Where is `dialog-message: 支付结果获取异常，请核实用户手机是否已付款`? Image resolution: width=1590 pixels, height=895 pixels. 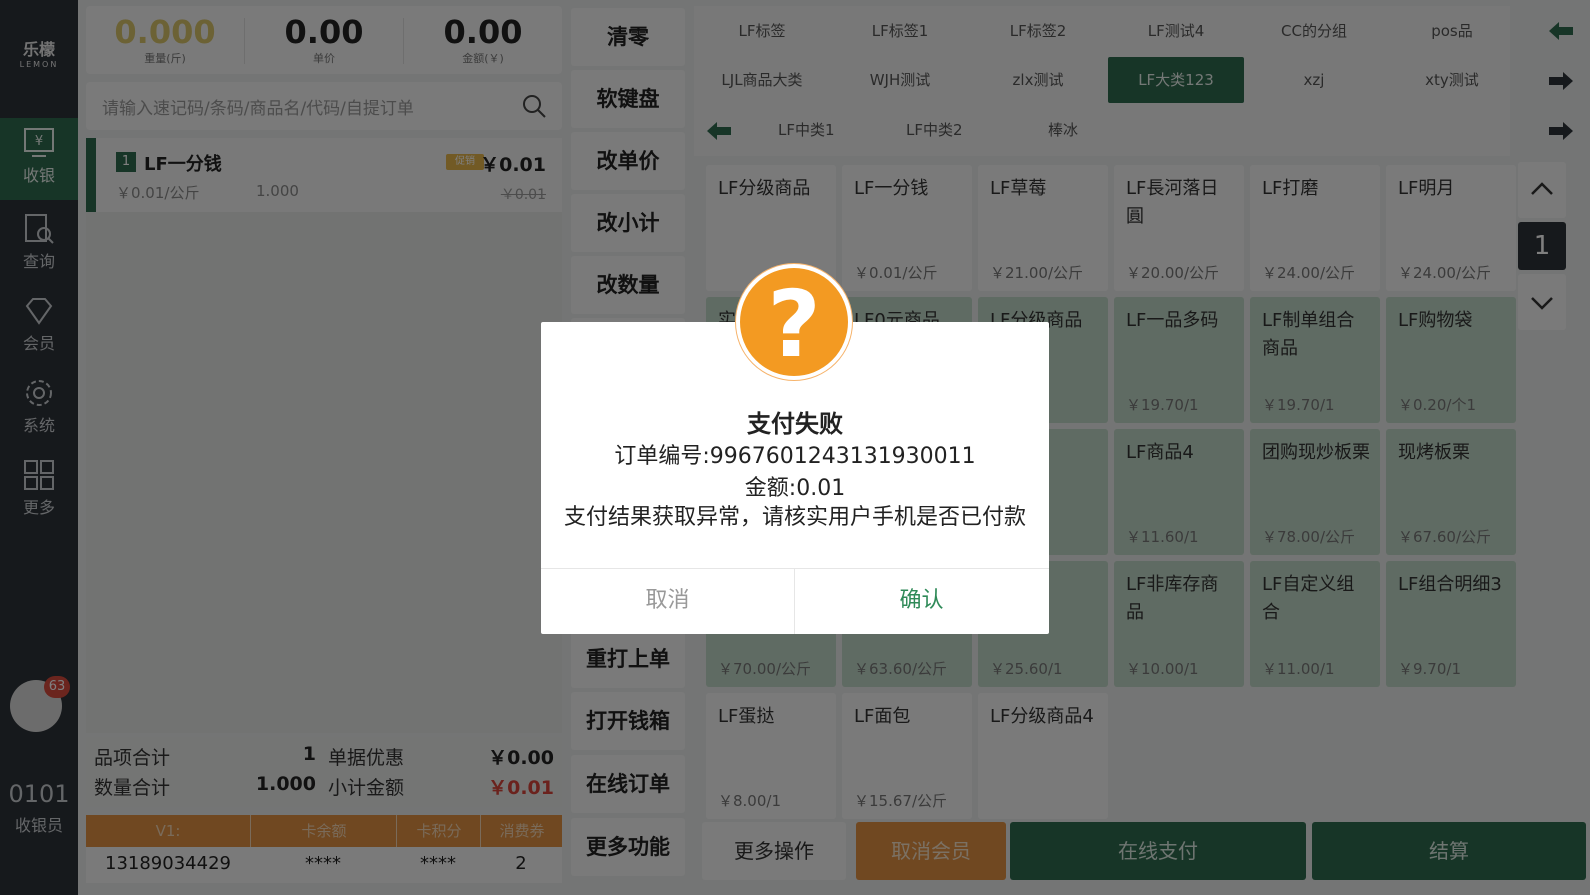
dialog-message: 支付结果获取异常，请核实用户手机是否已付款 is located at coordinates (794, 517).